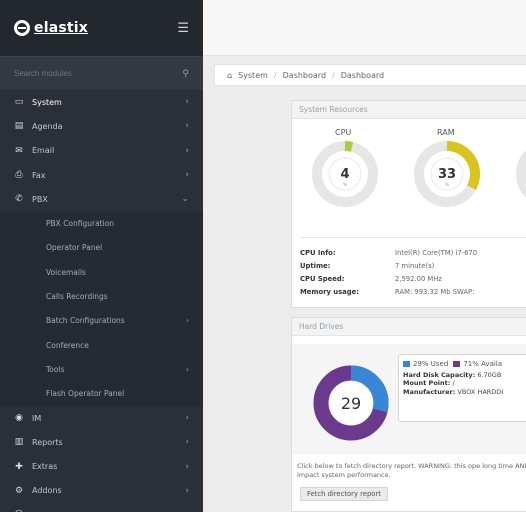 Image resolution: width=526 pixels, height=512 pixels. What do you see at coordinates (343, 132) in the screenshot?
I see `cpu-label: CPU` at bounding box center [343, 132].